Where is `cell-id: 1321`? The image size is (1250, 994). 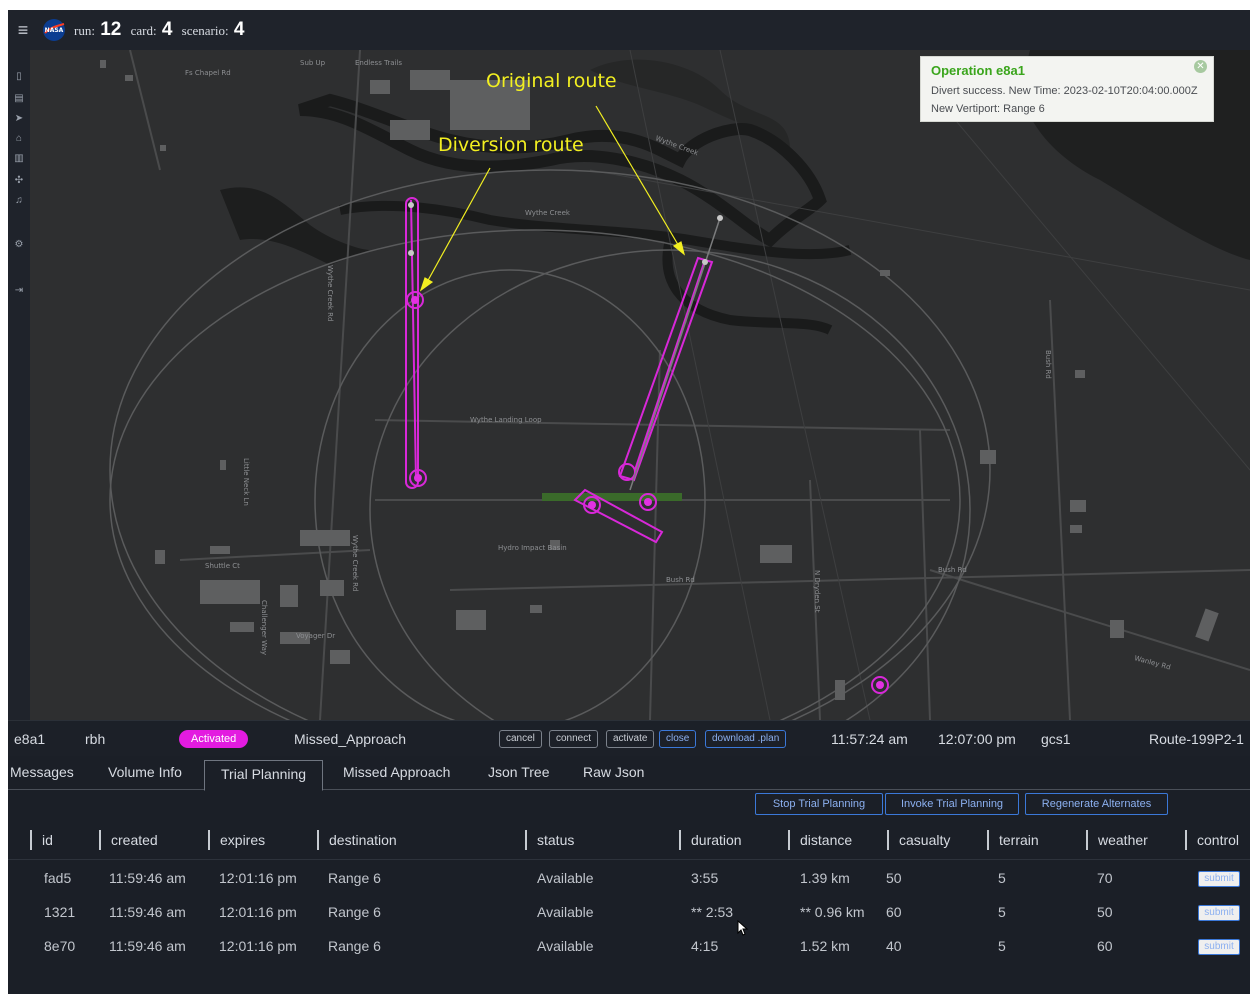
cell-id: 1321 is located at coordinates (60, 912).